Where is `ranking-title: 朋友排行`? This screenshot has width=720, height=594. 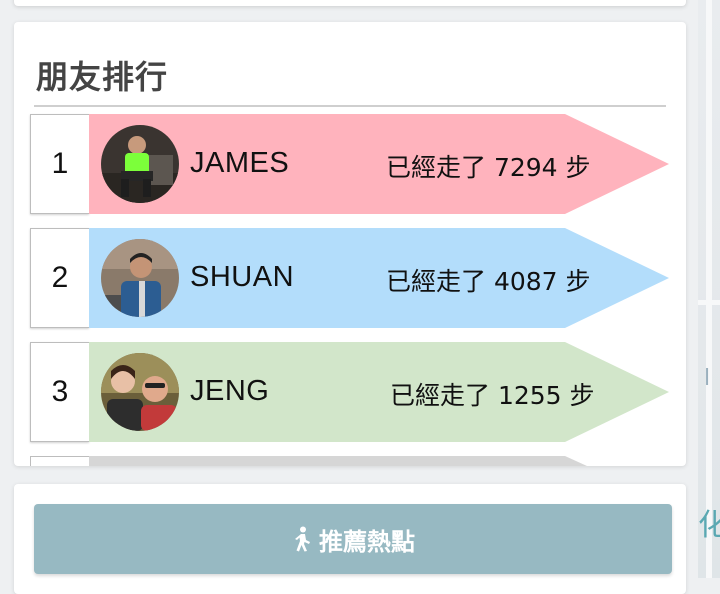 ranking-title: 朋友排行 is located at coordinates (102, 77).